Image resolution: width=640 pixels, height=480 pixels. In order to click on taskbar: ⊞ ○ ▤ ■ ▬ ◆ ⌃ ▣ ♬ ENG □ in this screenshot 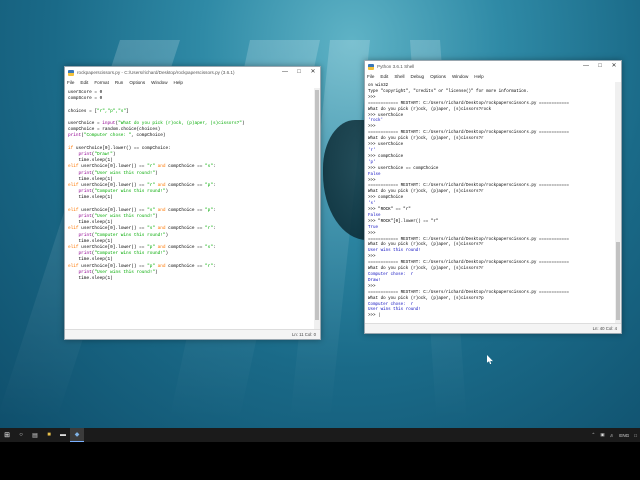, I will do `click(320, 435)`.